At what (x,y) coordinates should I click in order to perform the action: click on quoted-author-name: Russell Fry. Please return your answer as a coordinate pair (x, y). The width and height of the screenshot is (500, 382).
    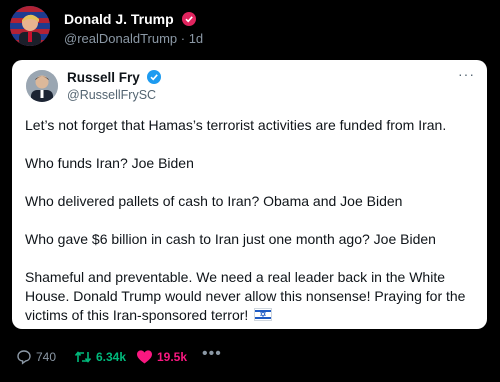
    Looking at the image, I should click on (114, 77).